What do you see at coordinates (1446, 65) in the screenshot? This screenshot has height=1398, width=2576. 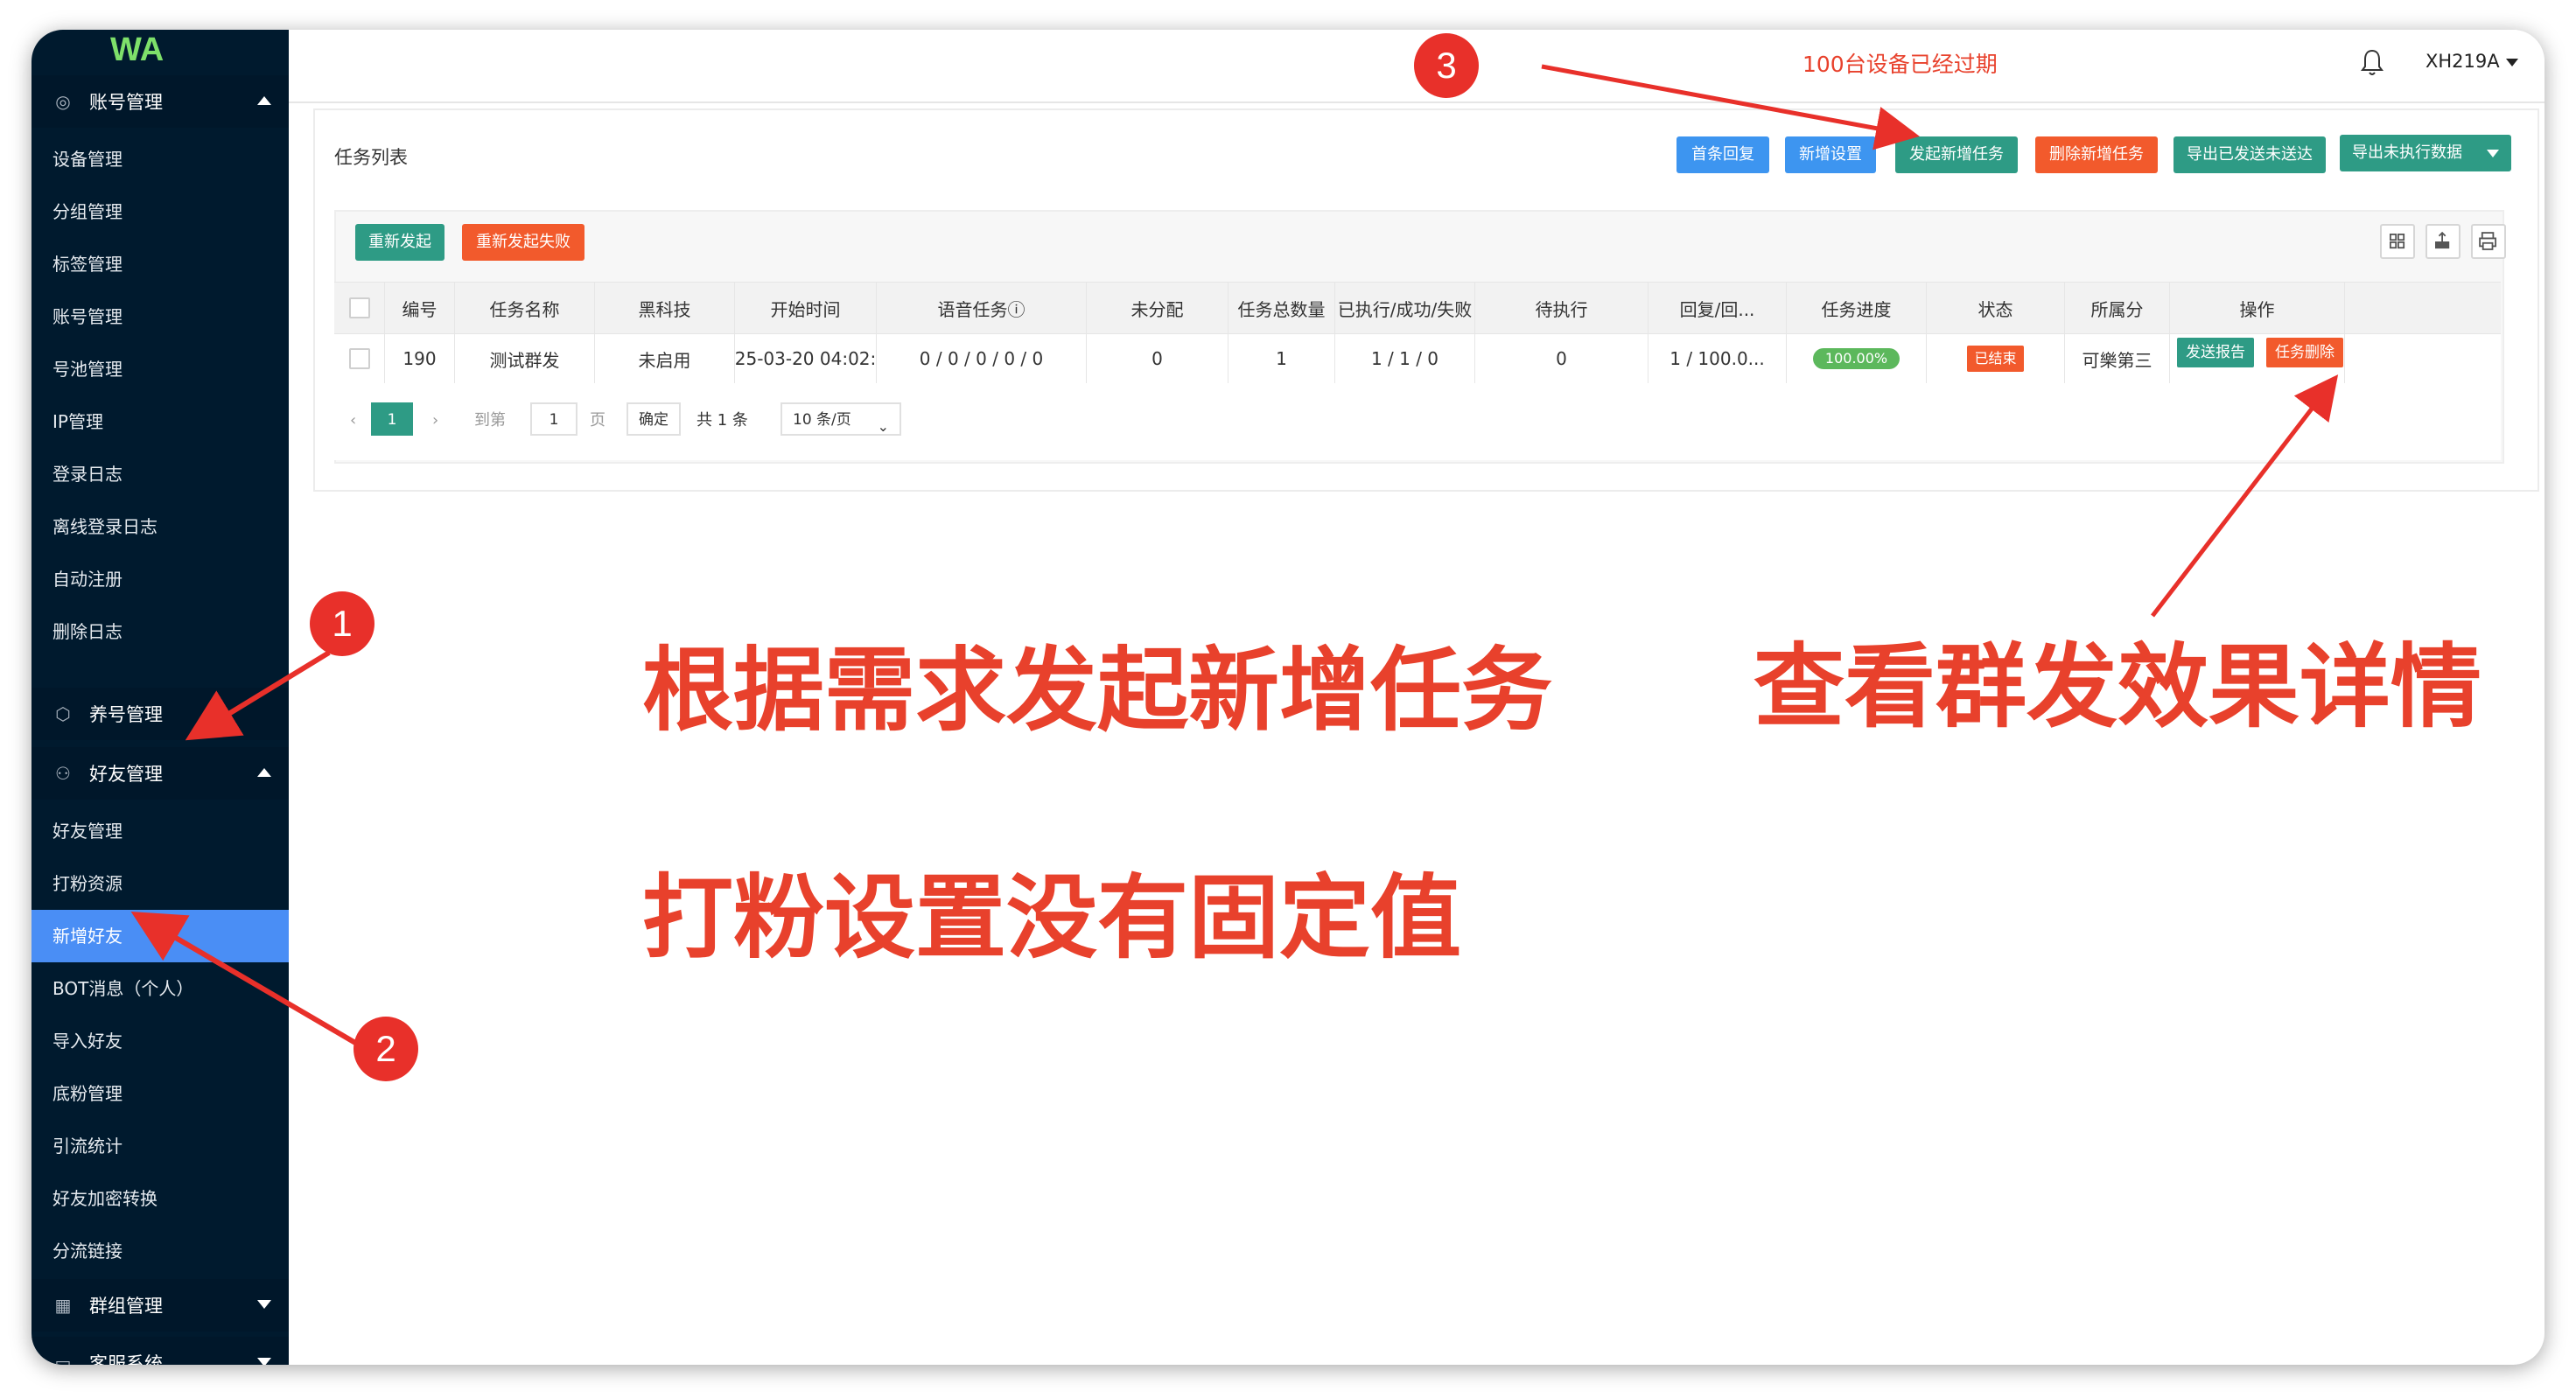 I see `step-badge-3: 3` at bounding box center [1446, 65].